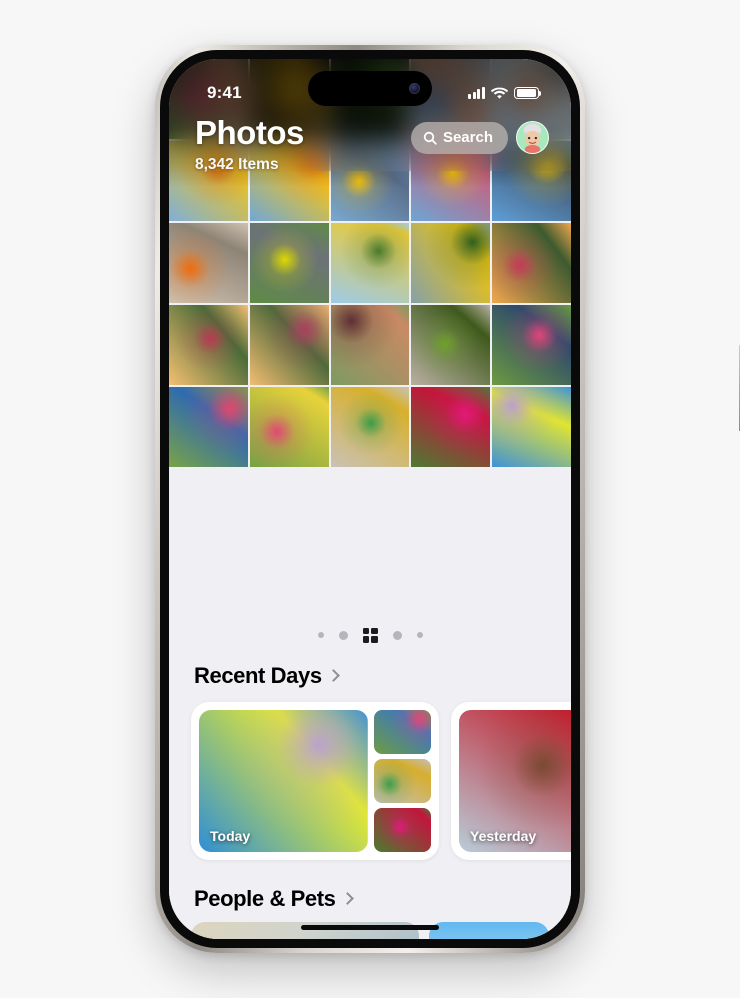 The height and width of the screenshot is (998, 740). I want to click on pagination-indicator, so click(370, 635).